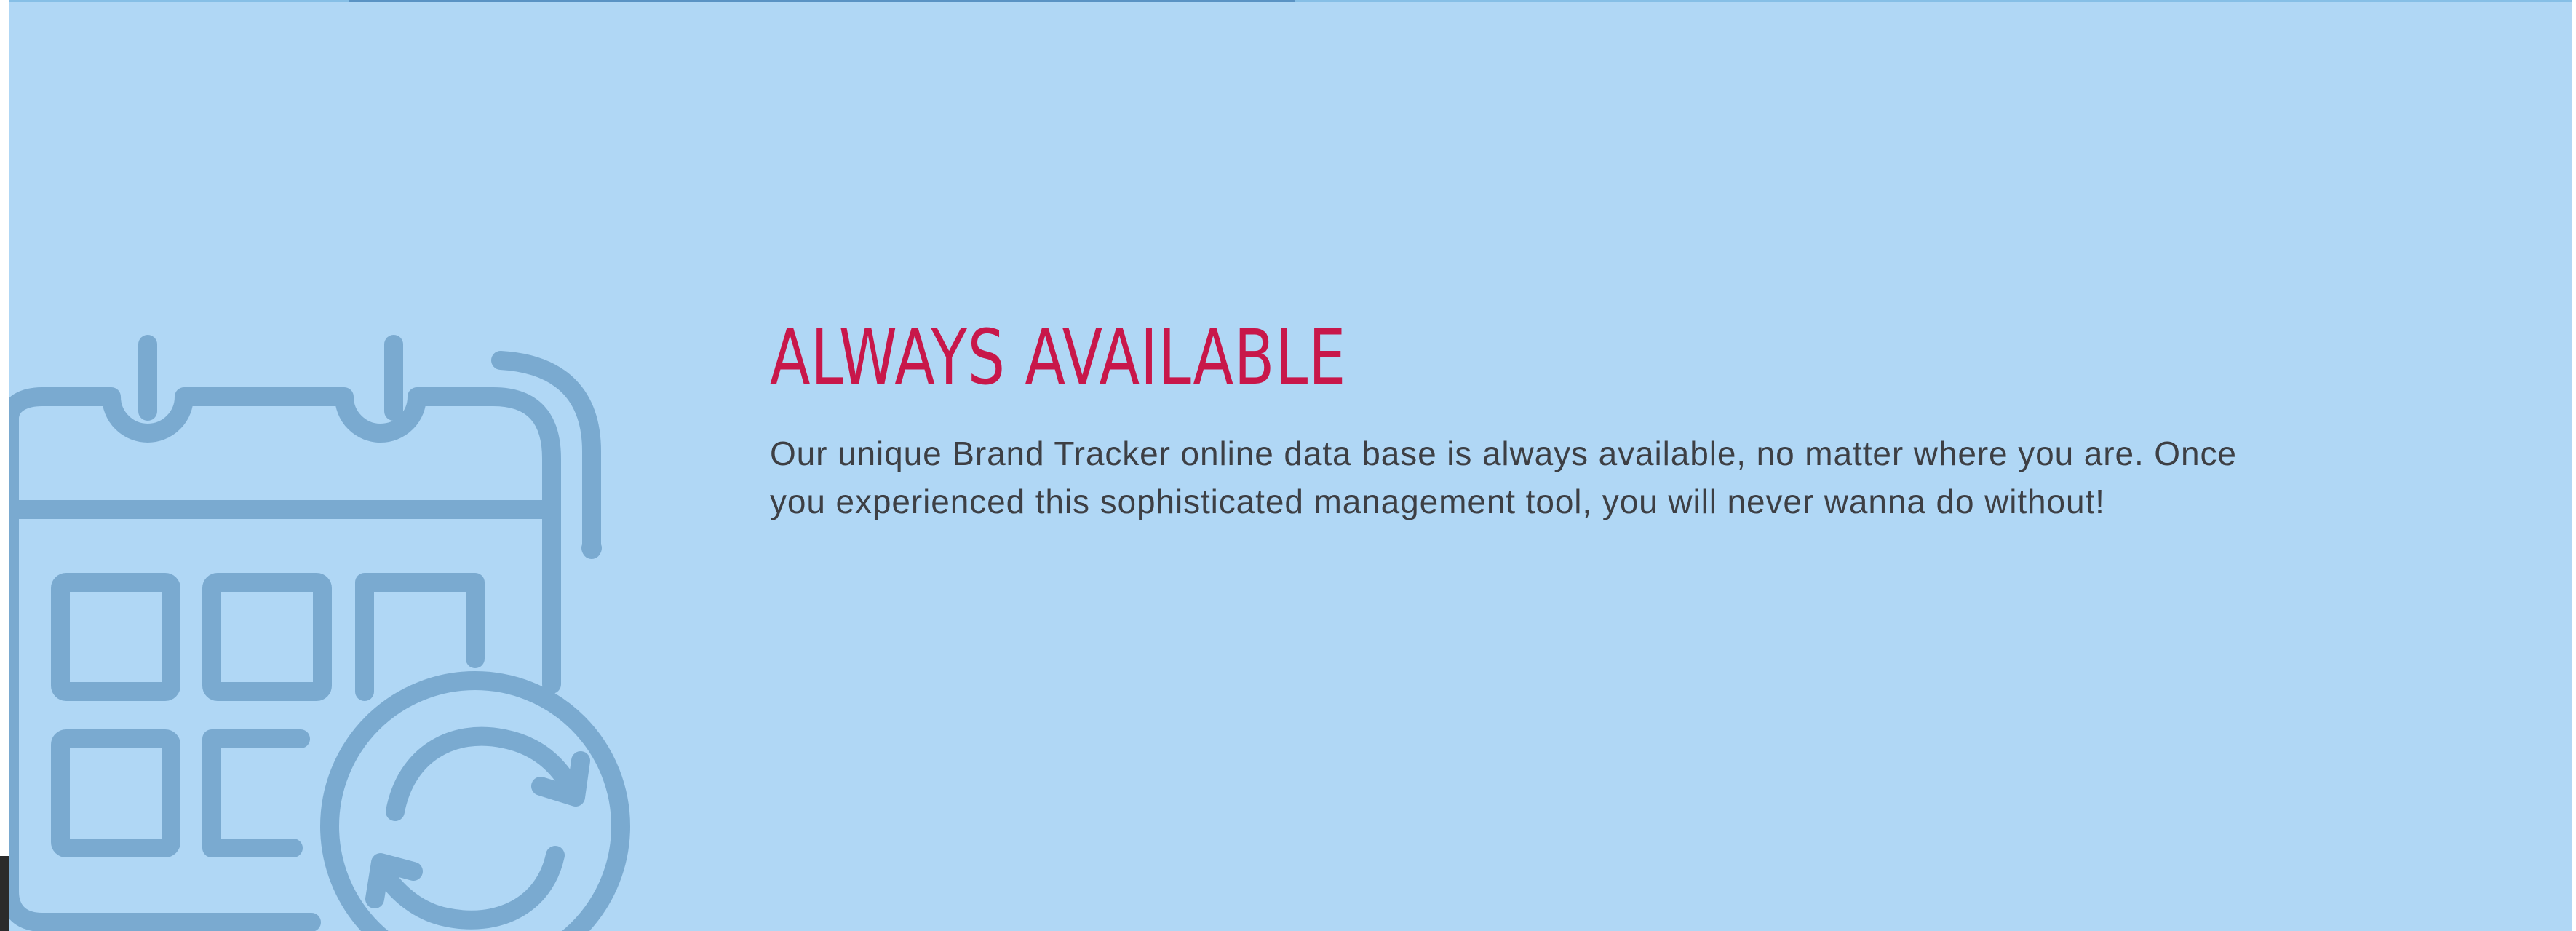 This screenshot has width=2576, height=931. I want to click on right-page-edge, so click(2574, 465).